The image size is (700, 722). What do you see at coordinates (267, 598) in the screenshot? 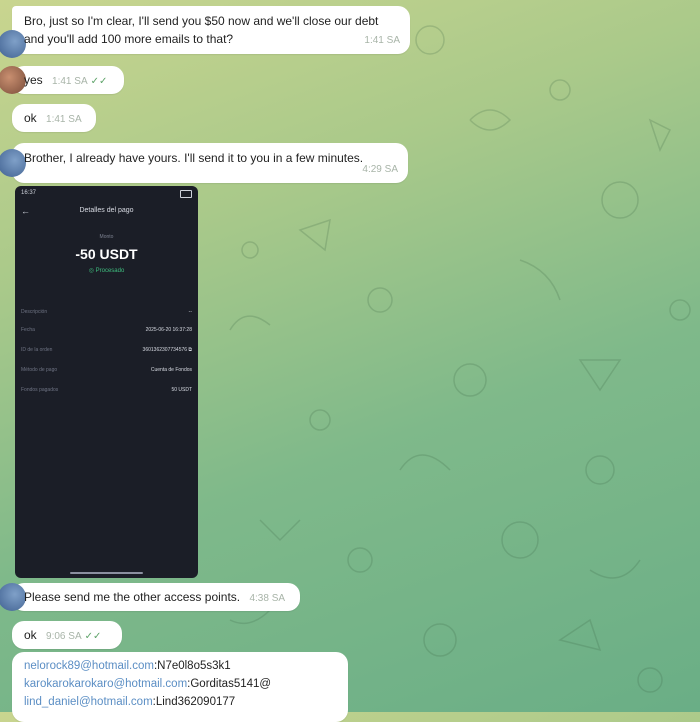
I see `message-time: 4:38 SA` at bounding box center [267, 598].